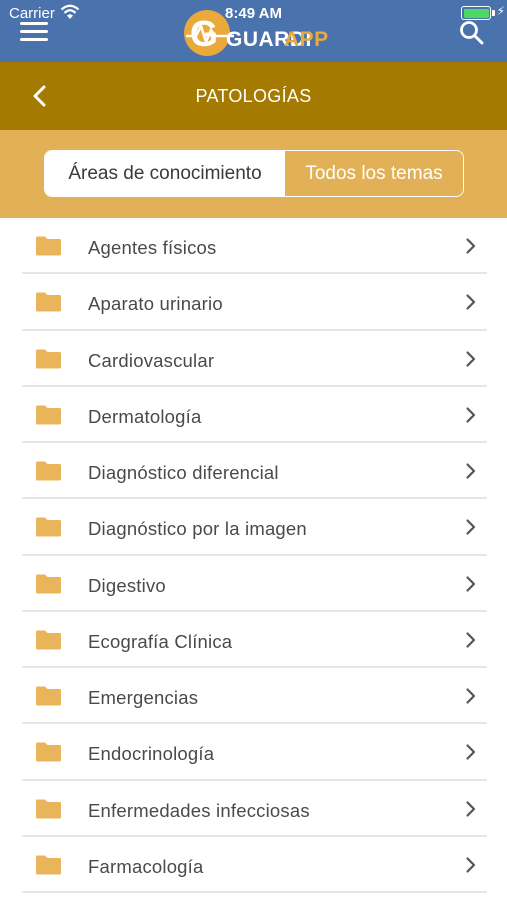 The height and width of the screenshot is (900, 507). What do you see at coordinates (199, 810) in the screenshot?
I see `list-item-label: Enfermedades infecciosas` at bounding box center [199, 810].